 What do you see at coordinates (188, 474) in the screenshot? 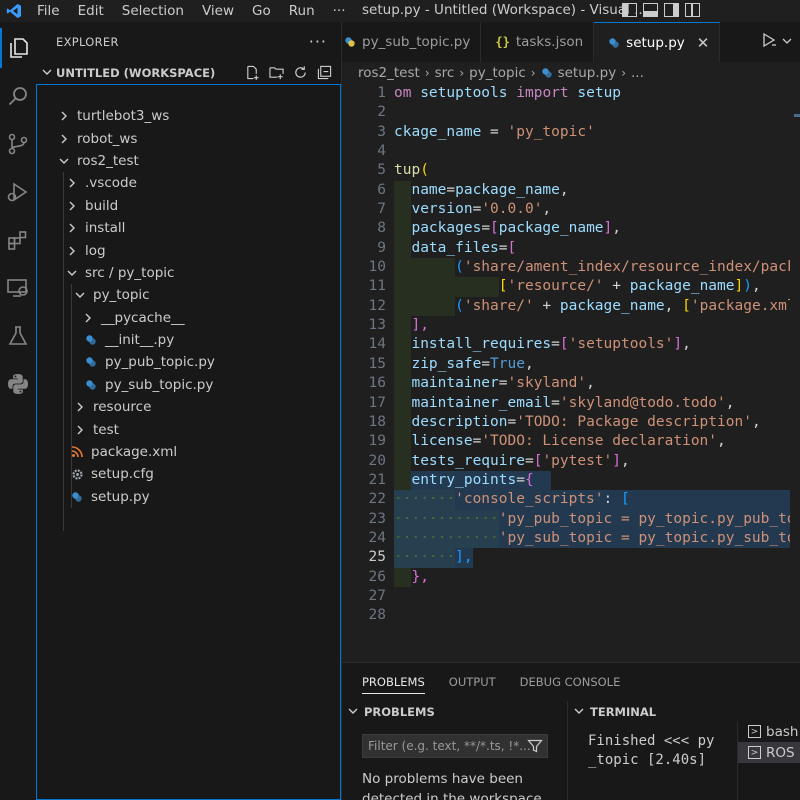
I see `tree-item: setup.cfg` at bounding box center [188, 474].